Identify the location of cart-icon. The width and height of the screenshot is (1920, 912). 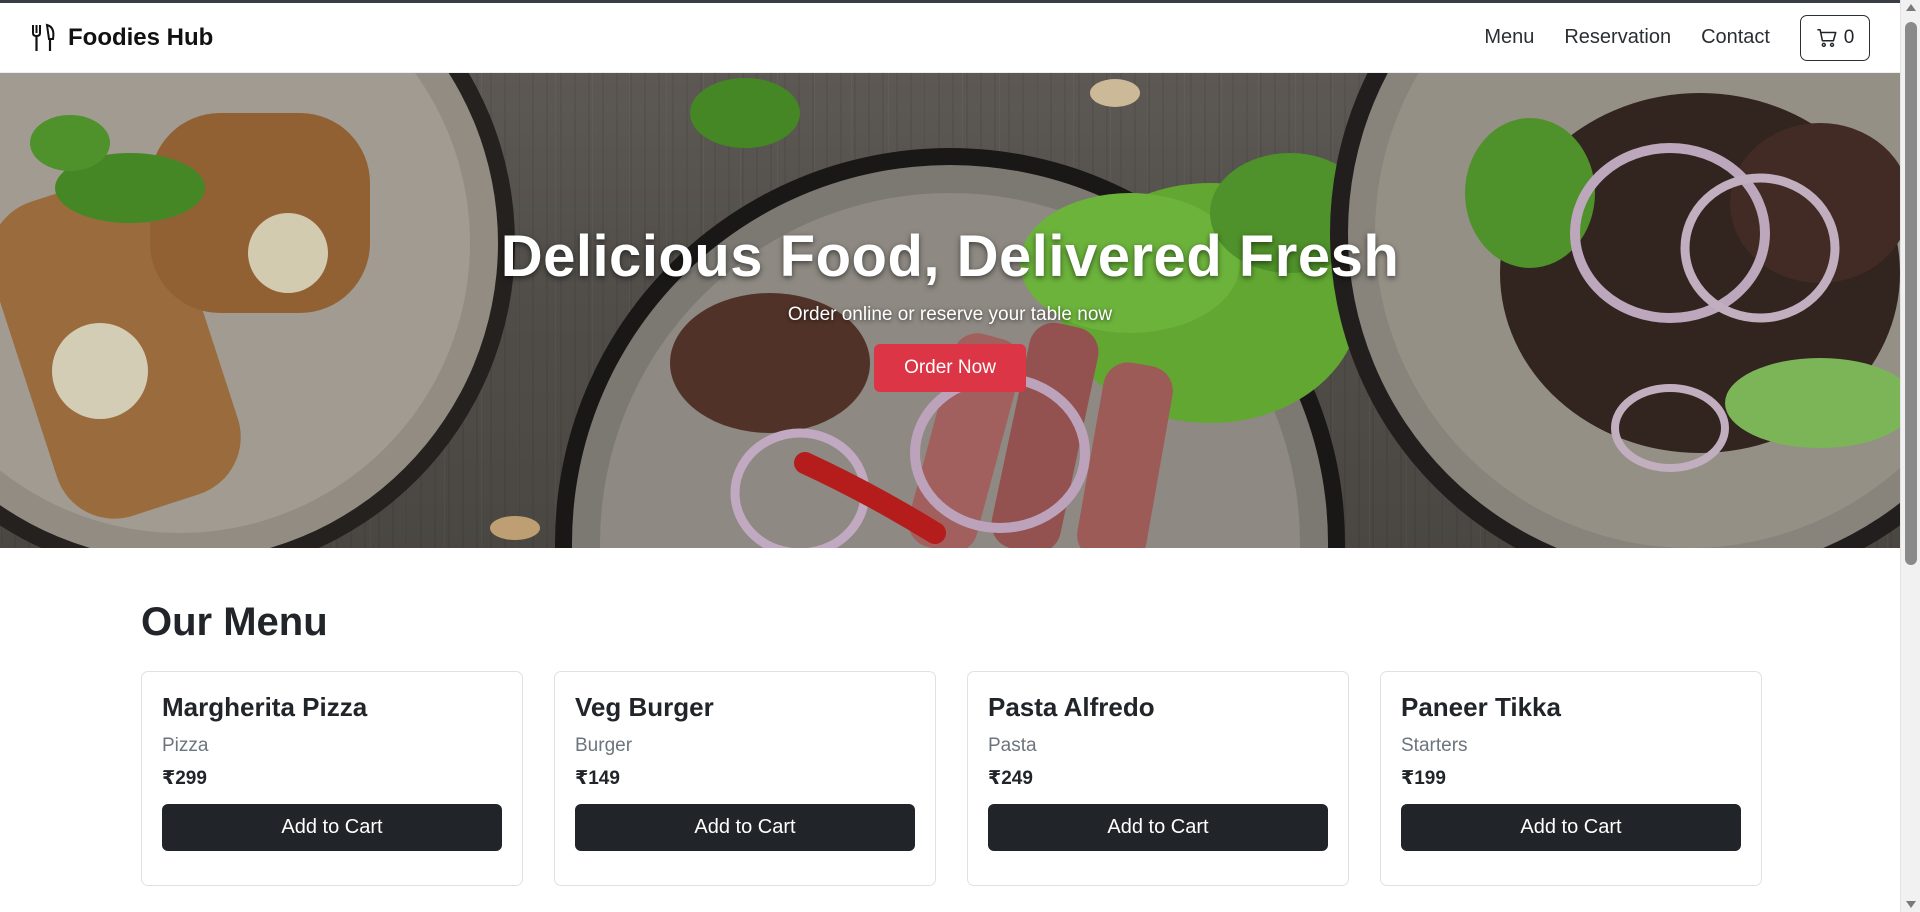
(1827, 37).